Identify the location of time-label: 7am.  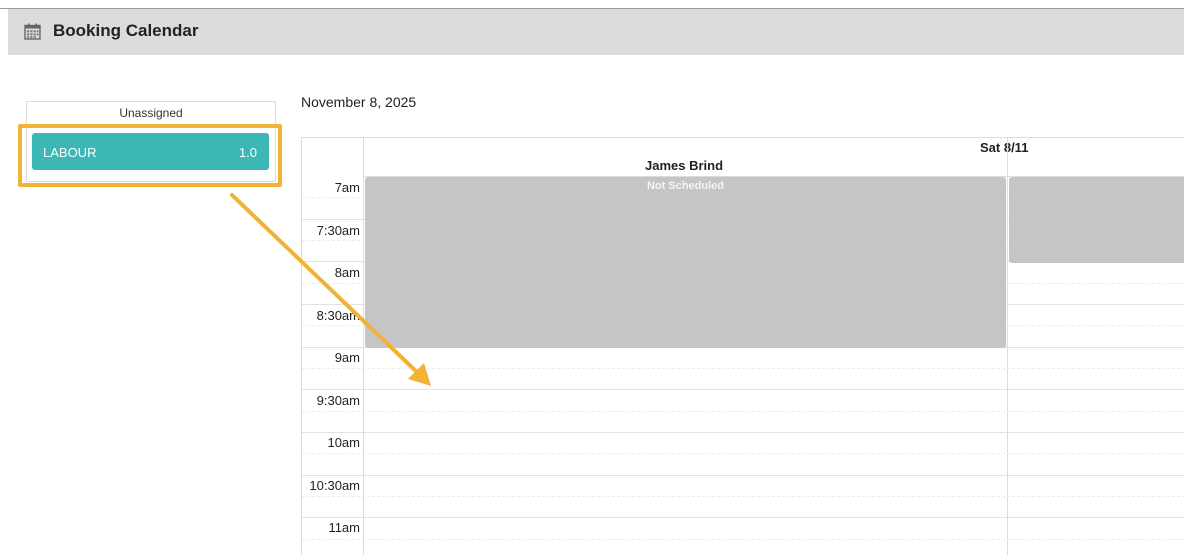
(347, 187).